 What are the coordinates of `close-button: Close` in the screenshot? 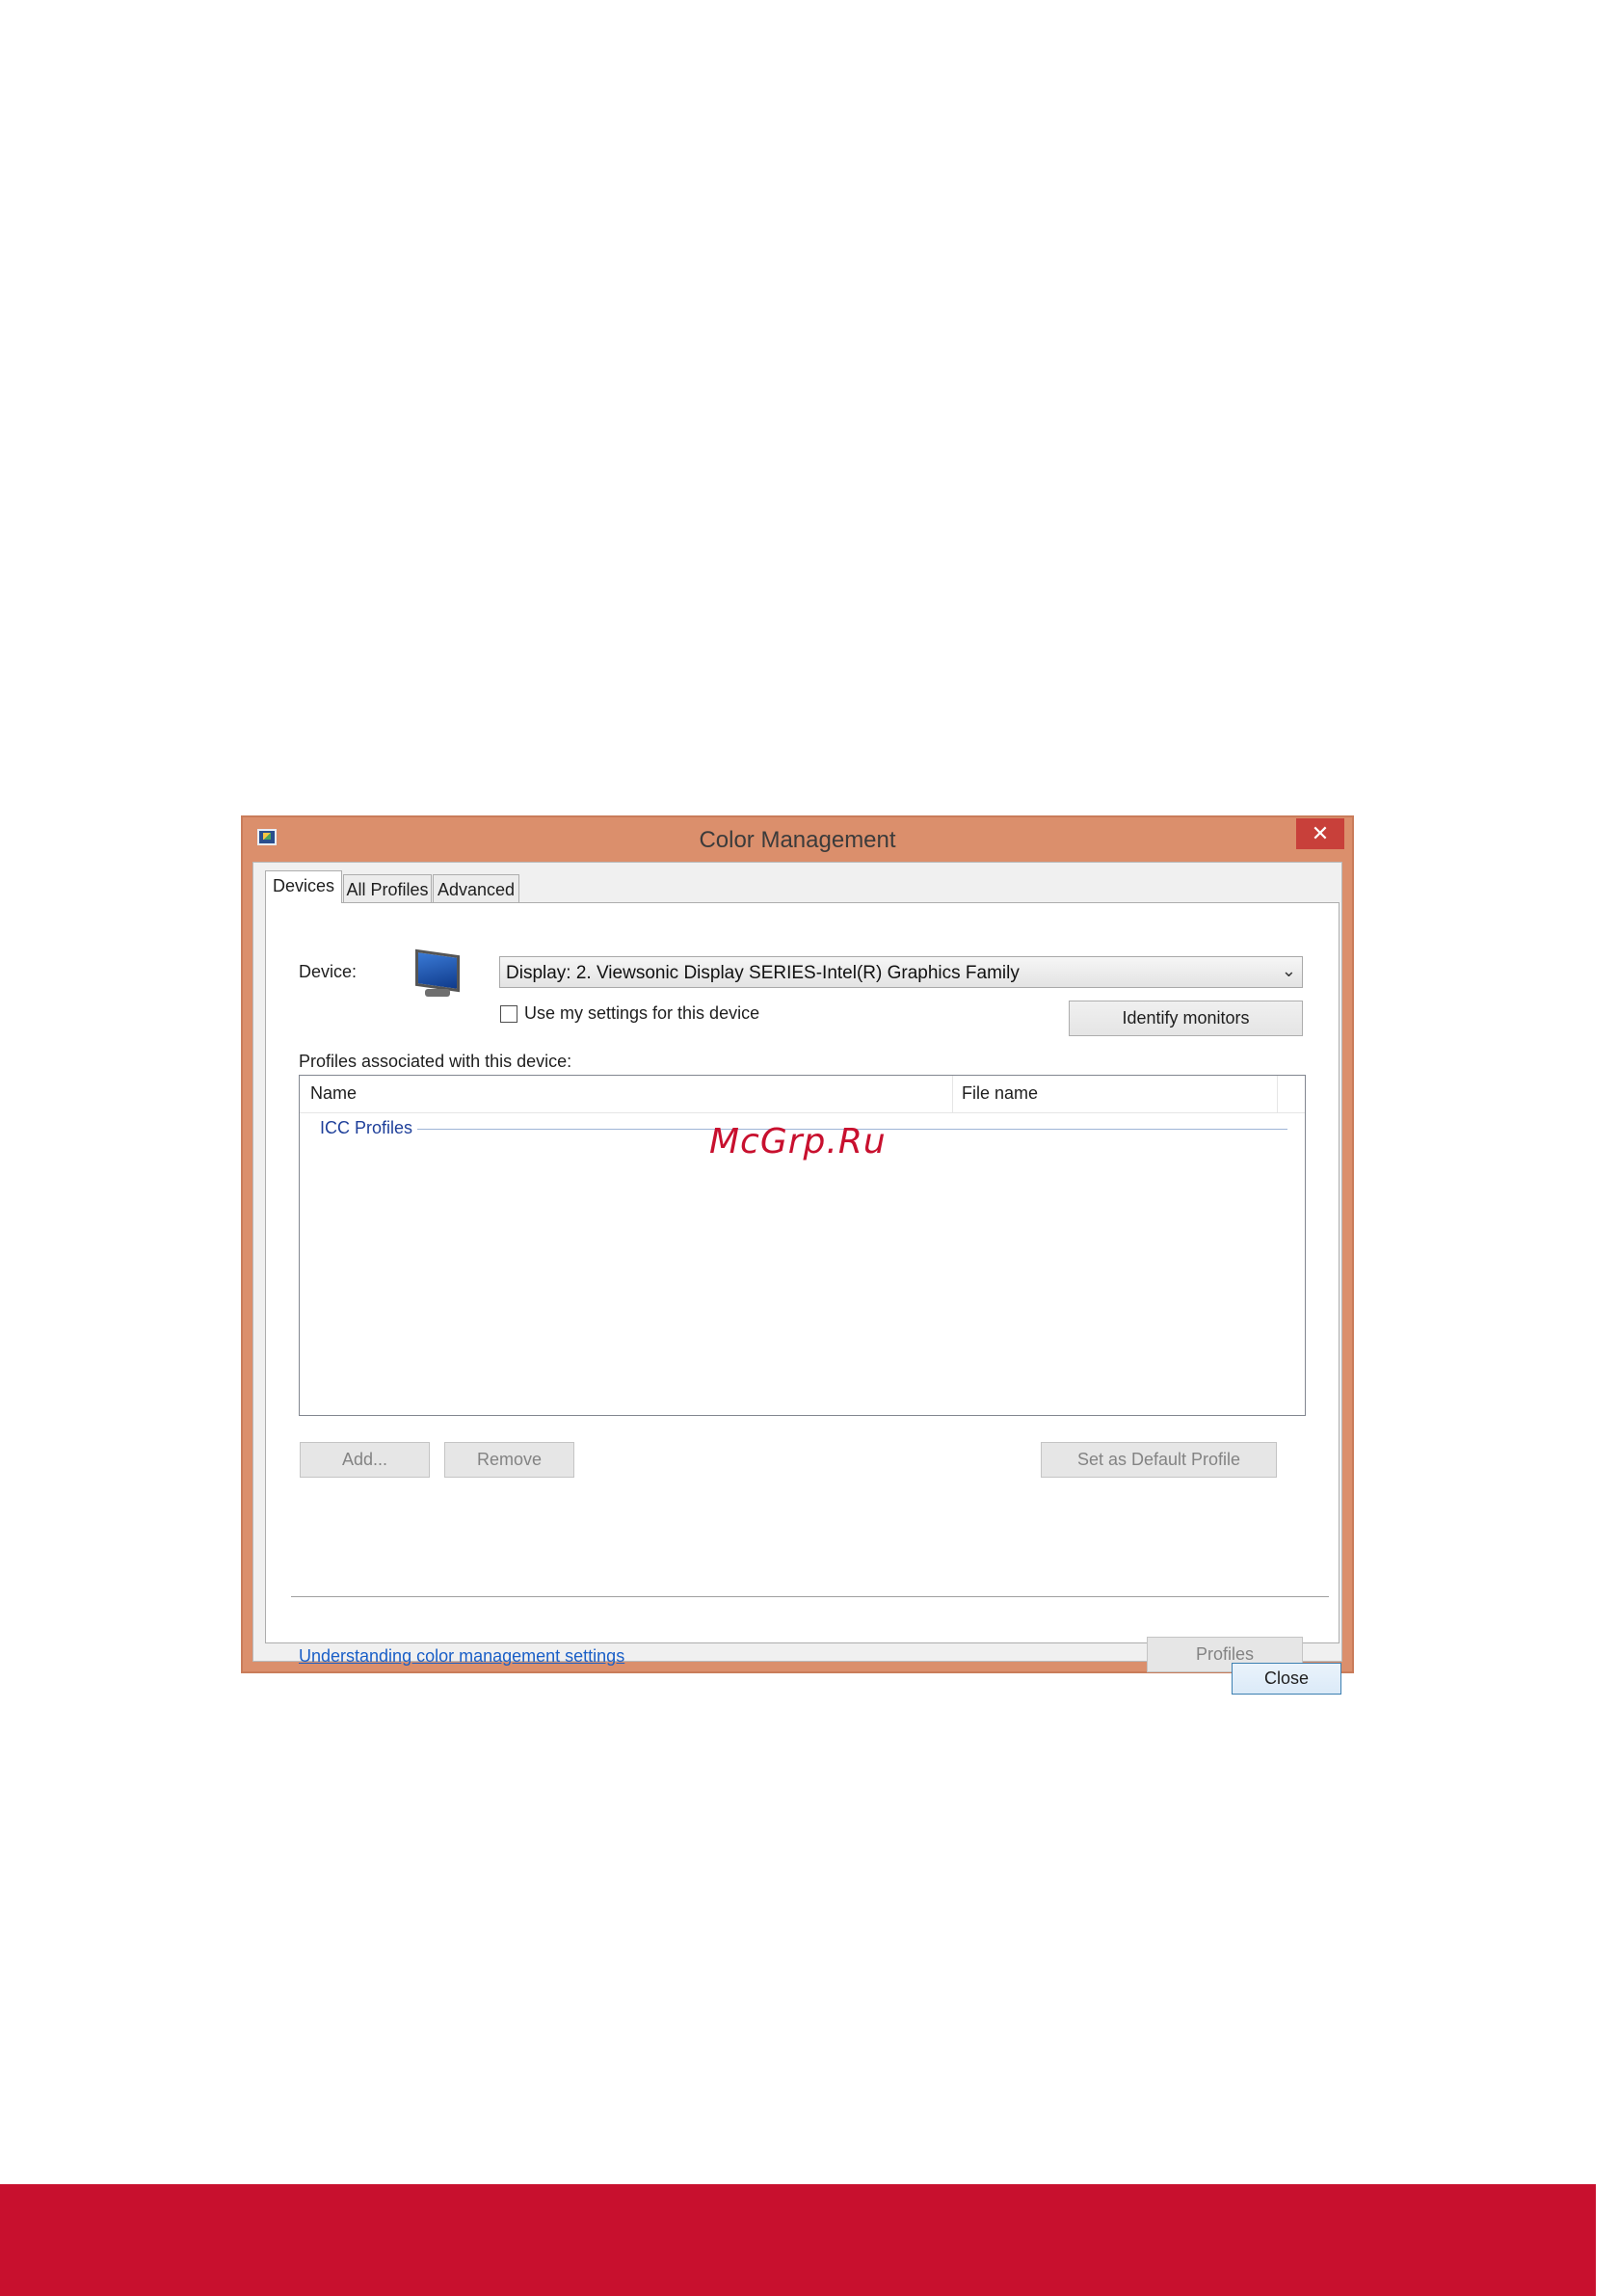 It's located at (1286, 1679).